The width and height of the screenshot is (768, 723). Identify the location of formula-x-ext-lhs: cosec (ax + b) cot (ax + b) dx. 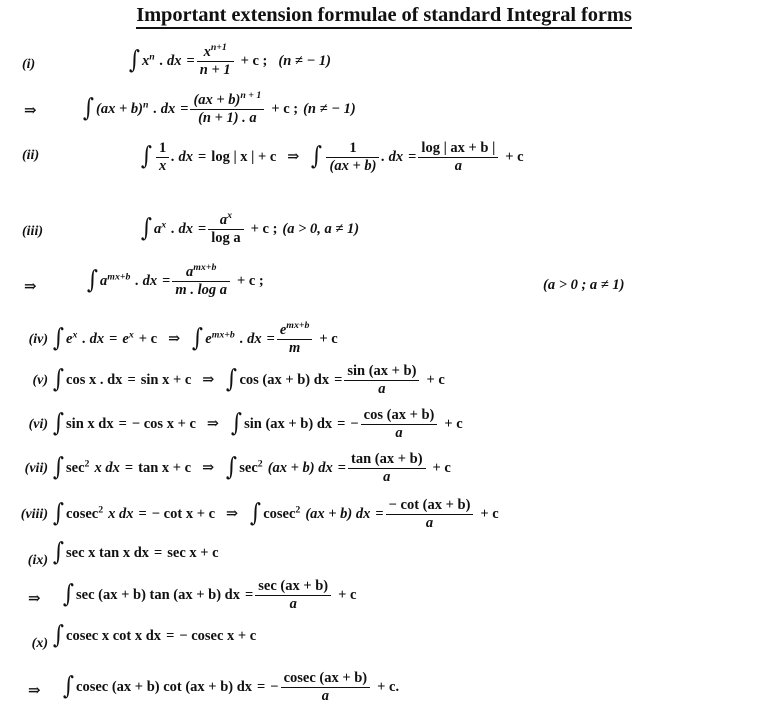
(164, 687).